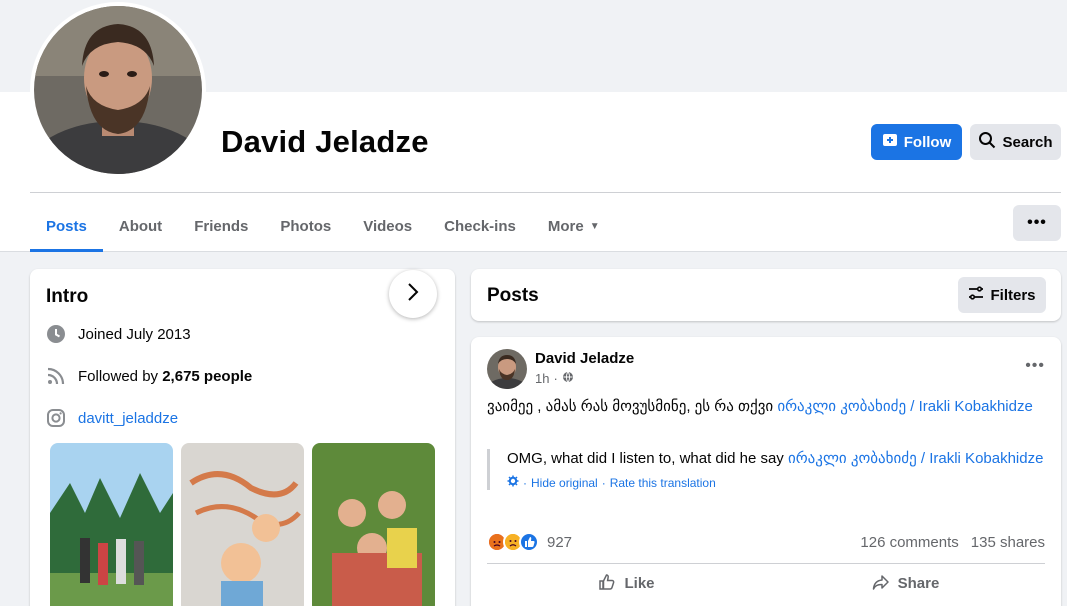 Image resolution: width=1067 pixels, height=606 pixels. What do you see at coordinates (149, 376) in the screenshot?
I see `intro-followers: Followed by 2,675 people` at bounding box center [149, 376].